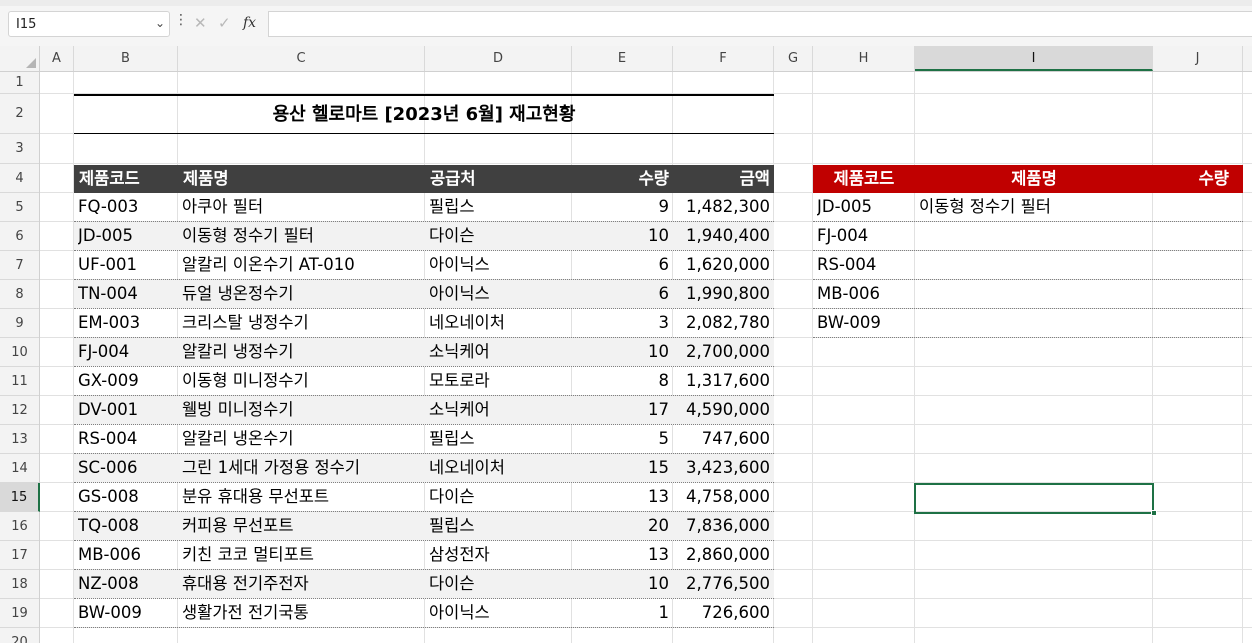 The width and height of the screenshot is (1252, 643). I want to click on selected-cell, so click(1034, 498).